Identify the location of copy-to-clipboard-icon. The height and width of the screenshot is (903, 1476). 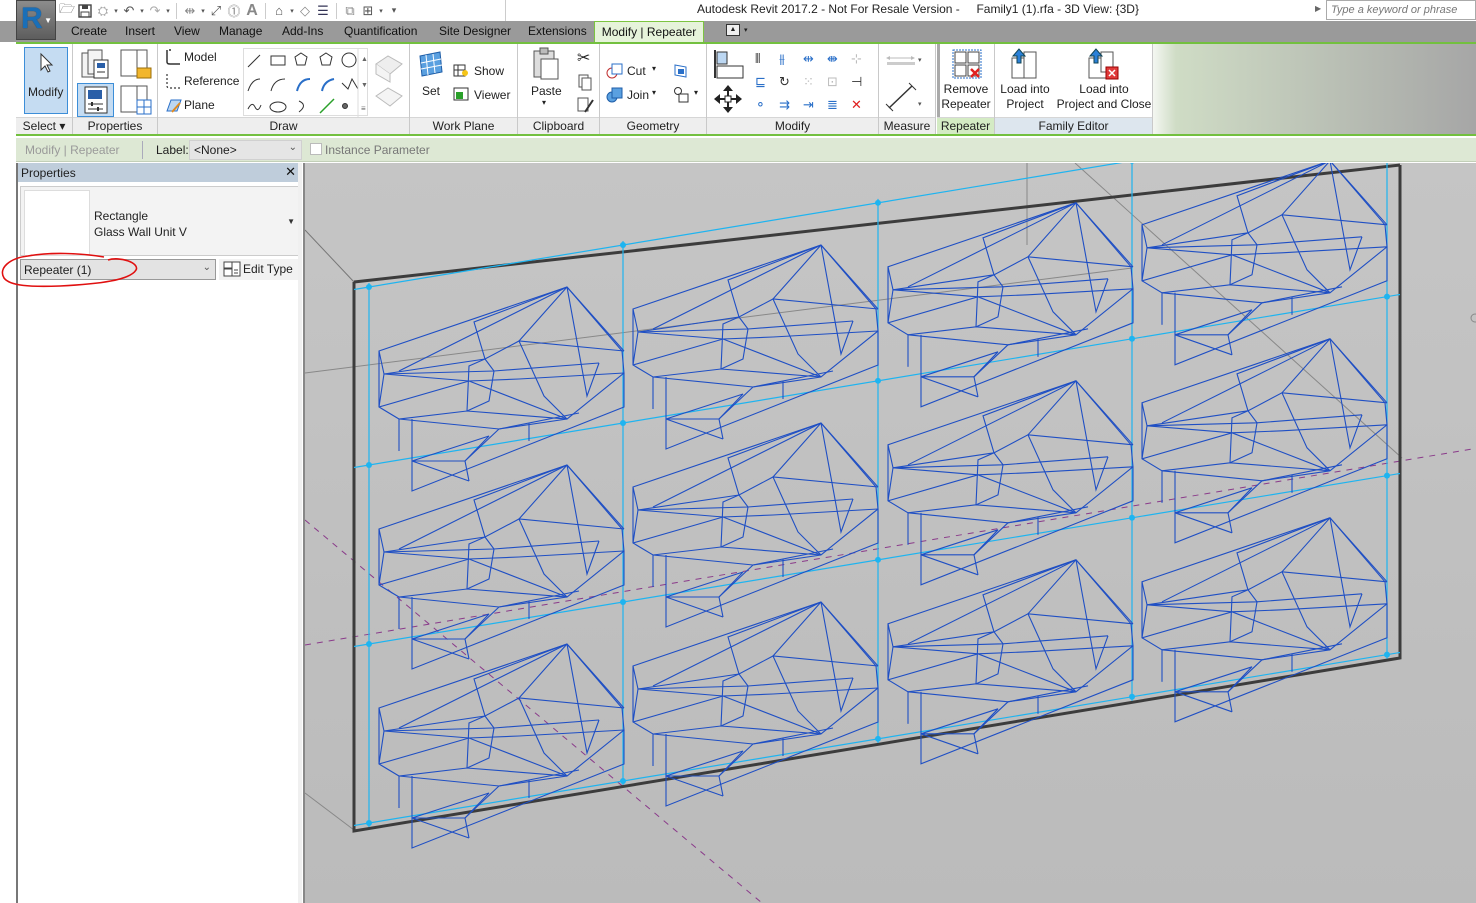
(585, 83).